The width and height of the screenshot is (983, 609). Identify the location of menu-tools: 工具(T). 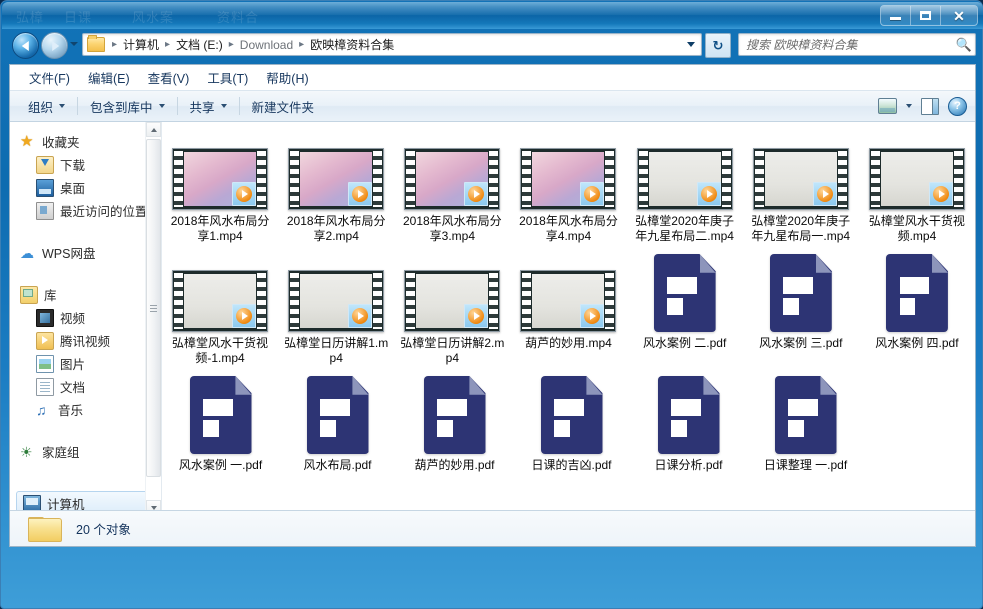
(227, 77).